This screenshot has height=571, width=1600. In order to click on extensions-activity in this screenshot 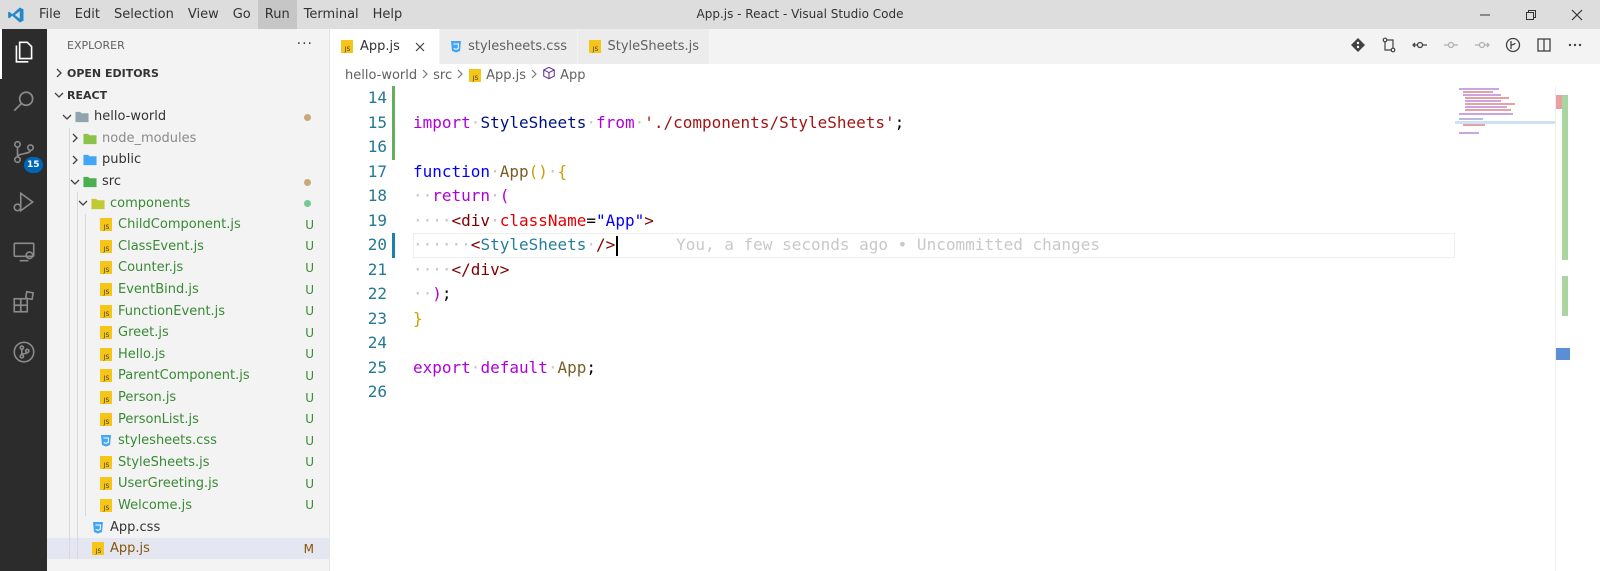, I will do `click(23, 304)`.